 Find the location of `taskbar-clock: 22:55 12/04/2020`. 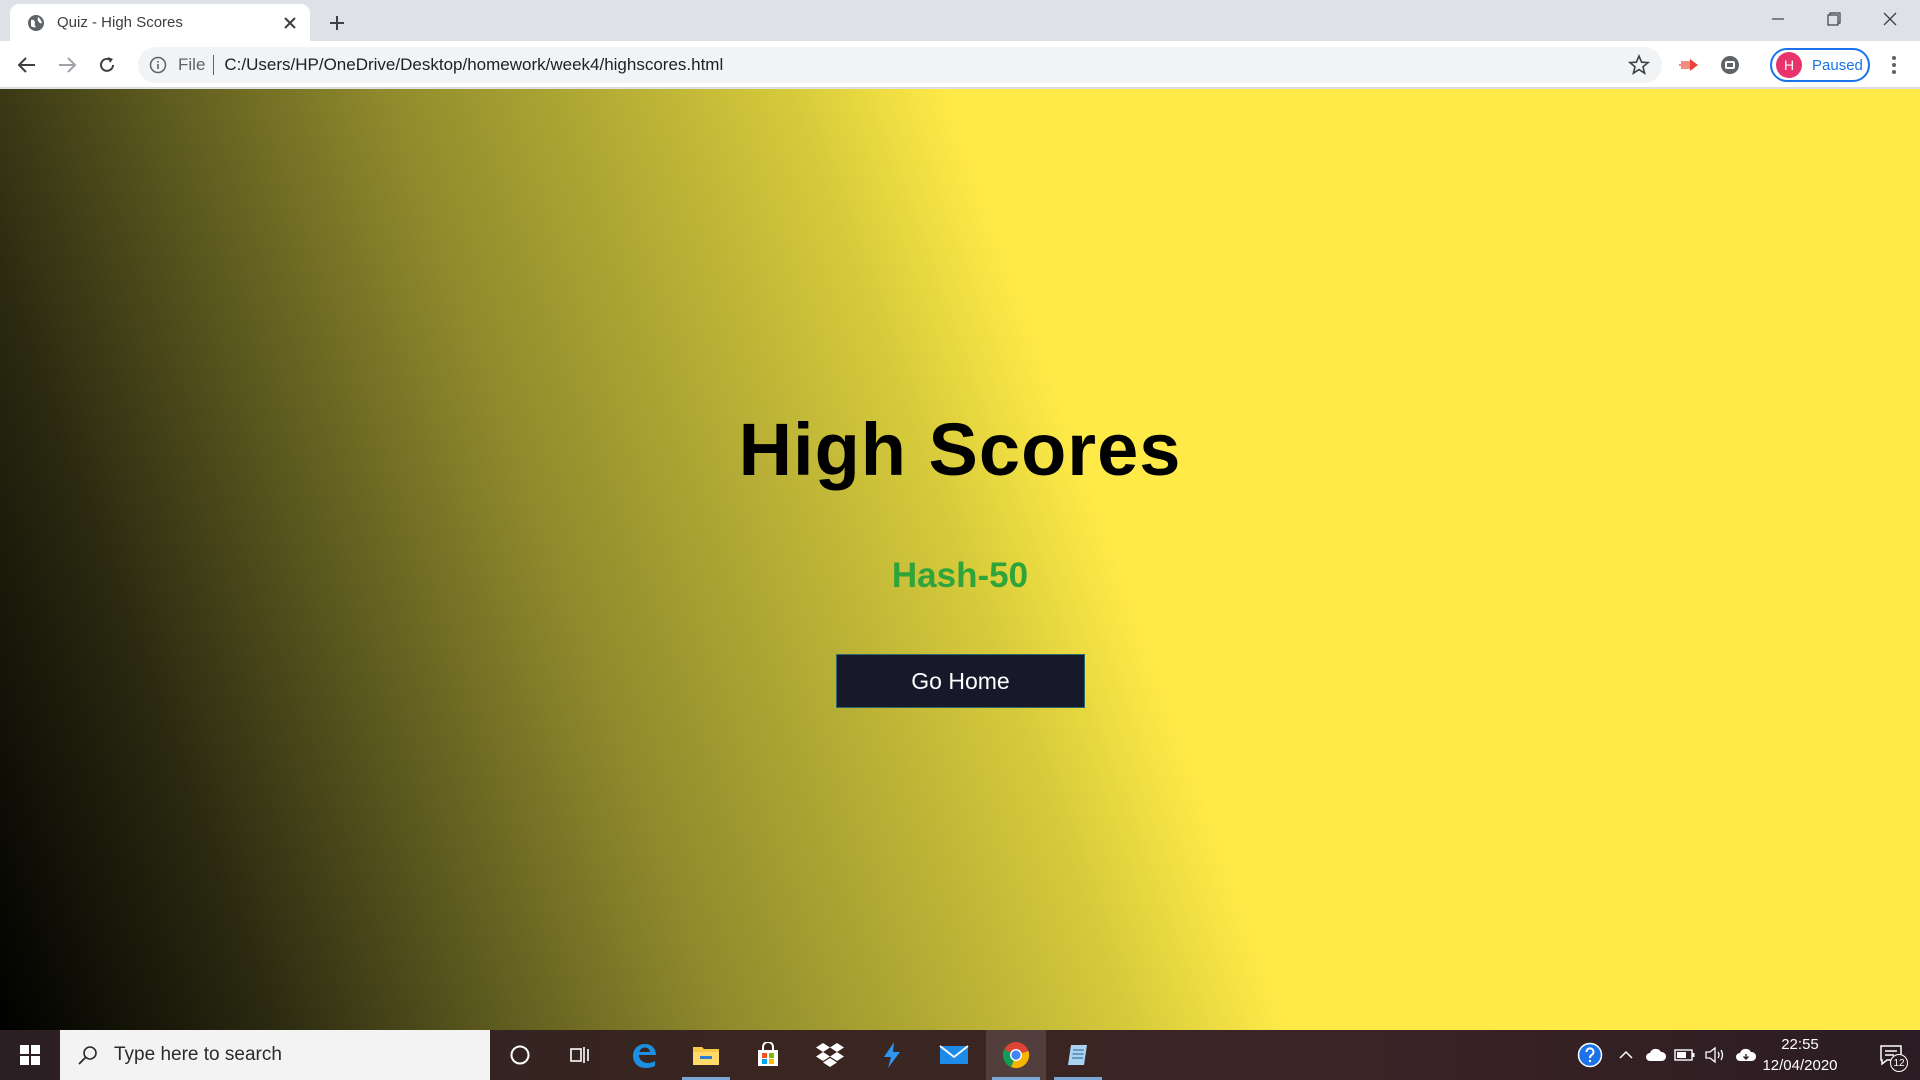

taskbar-clock: 22:55 12/04/2020 is located at coordinates (1800, 1055).